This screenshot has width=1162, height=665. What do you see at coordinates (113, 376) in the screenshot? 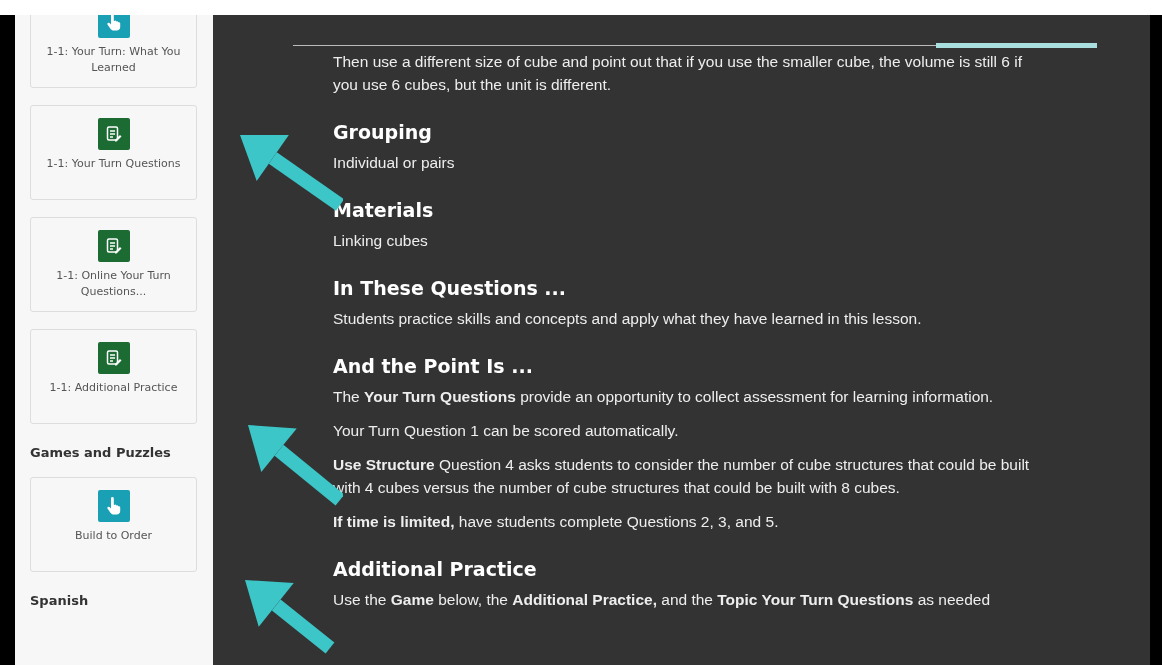
I see `resource-card: 1-1: Additional Practice` at bounding box center [113, 376].